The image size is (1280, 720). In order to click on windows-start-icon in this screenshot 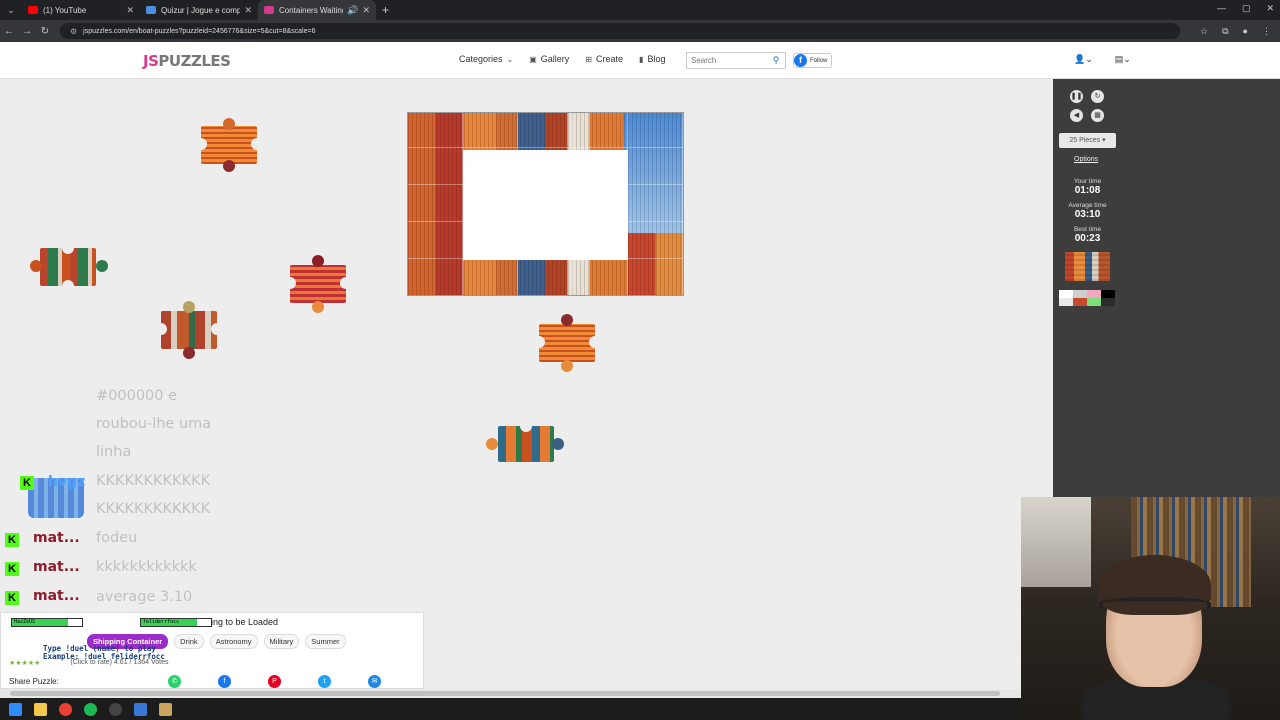, I will do `click(15, 709)`.